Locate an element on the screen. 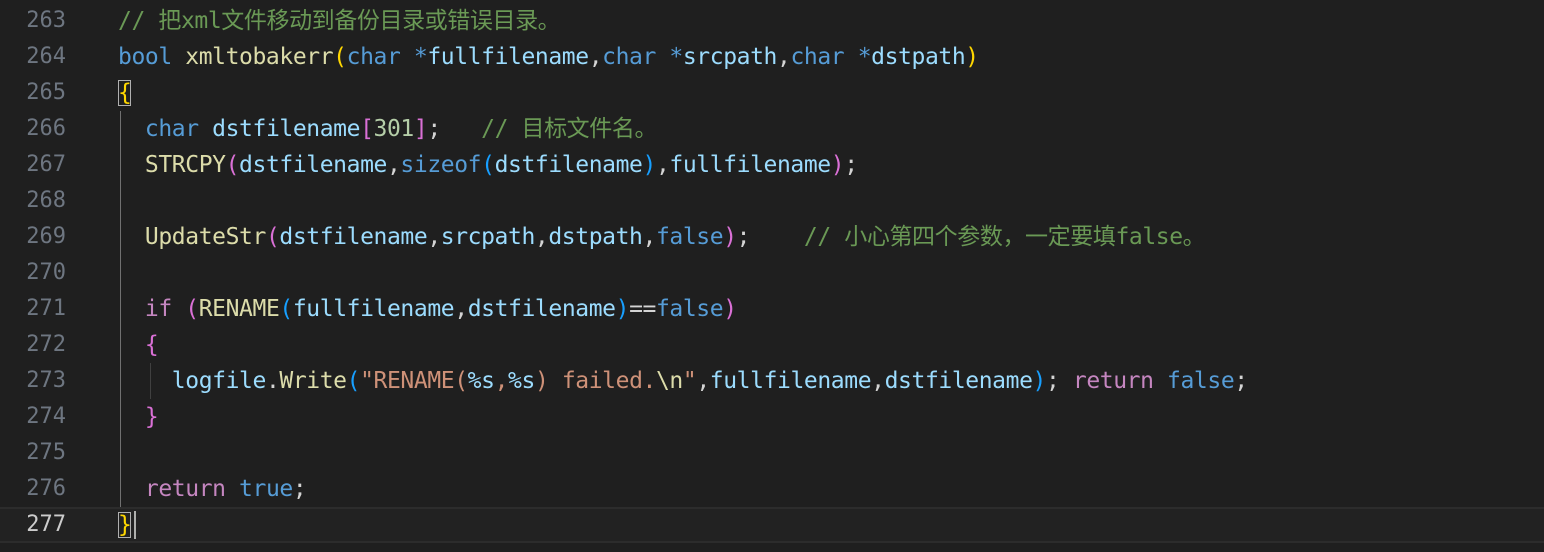 This screenshot has height=552, width=1544. line-code: char dstfilename[301]; // 目标文件名。 is located at coordinates (388, 129).